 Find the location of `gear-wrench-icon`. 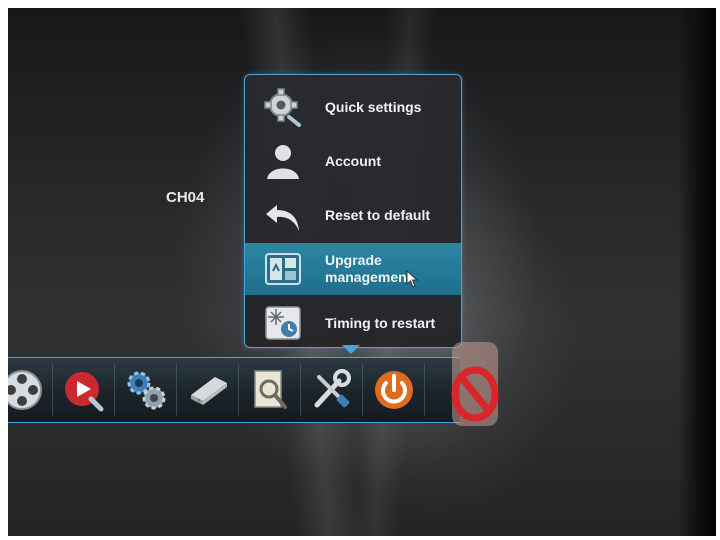

gear-wrench-icon is located at coordinates (282, 107).